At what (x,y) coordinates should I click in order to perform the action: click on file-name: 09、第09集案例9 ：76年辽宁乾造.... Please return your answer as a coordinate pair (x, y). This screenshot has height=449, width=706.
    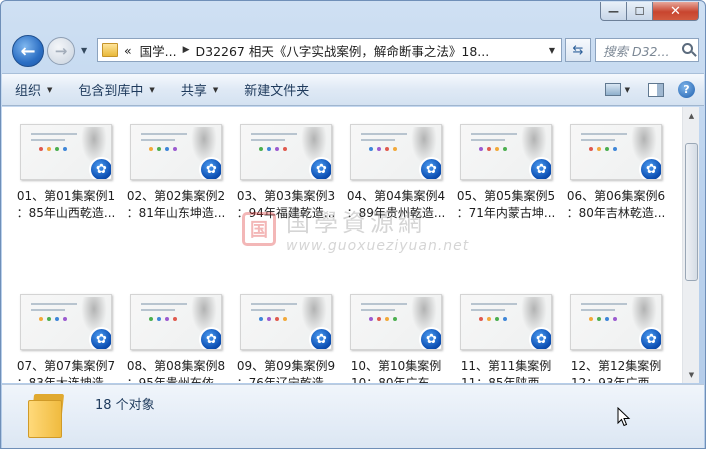
    Looking at the image, I should click on (286, 371).